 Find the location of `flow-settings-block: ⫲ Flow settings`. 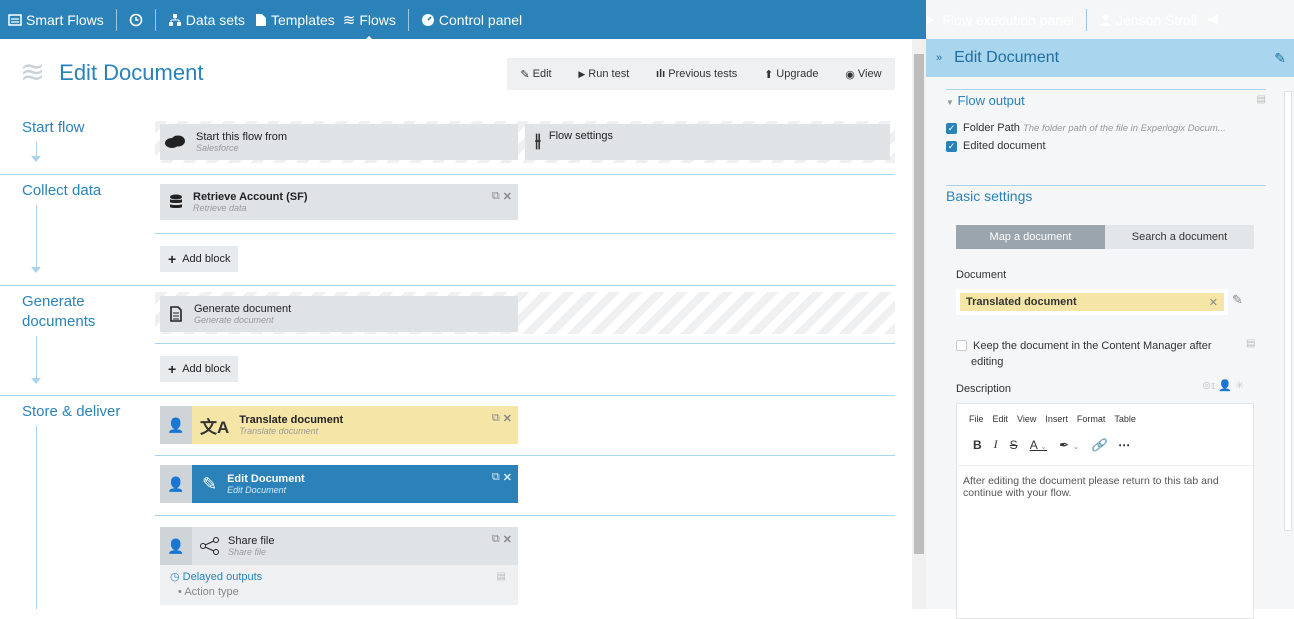

flow-settings-block: ⫲ Flow settings is located at coordinates (707, 142).